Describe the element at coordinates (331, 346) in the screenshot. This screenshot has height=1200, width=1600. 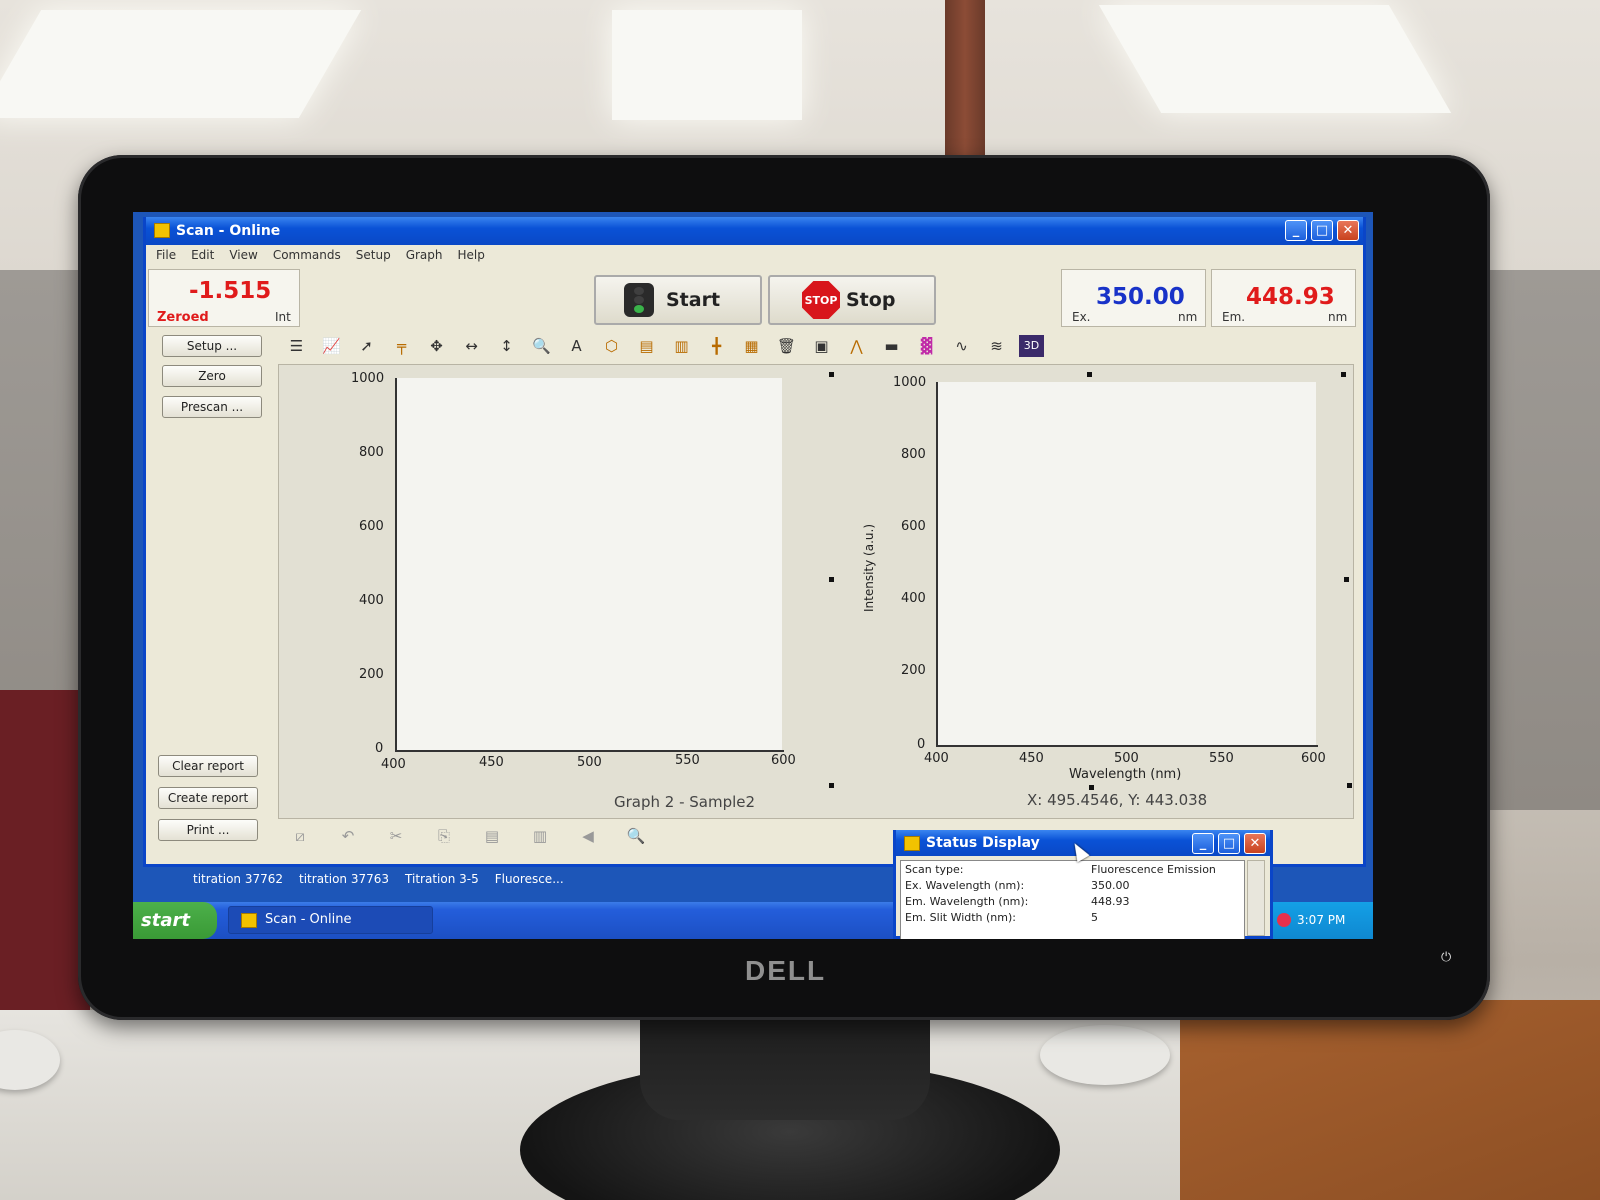
I see `chart-icon: 📈` at that location.